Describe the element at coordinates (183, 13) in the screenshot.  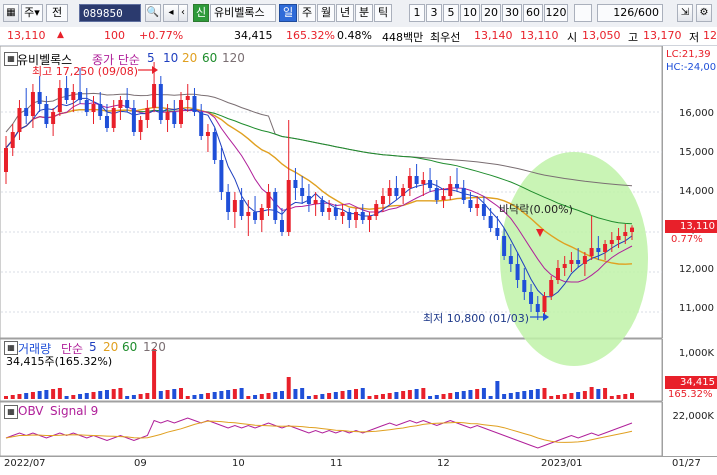
I see `prev-stock-arrow: ‹` at that location.